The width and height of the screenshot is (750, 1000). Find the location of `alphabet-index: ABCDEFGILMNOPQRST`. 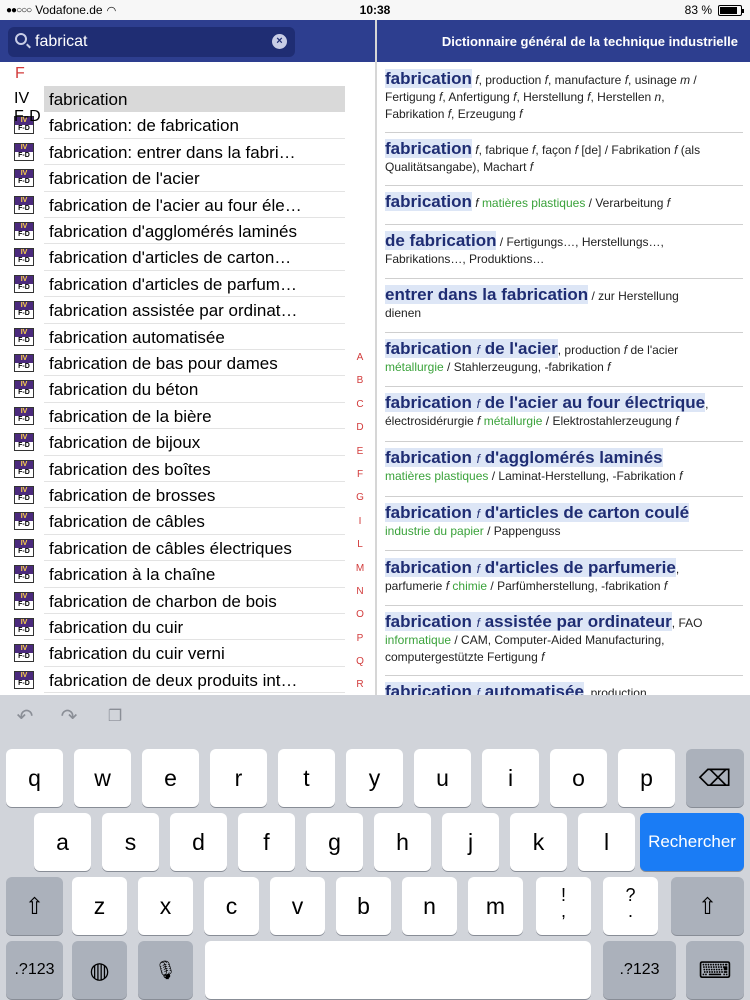

alphabet-index: ABCDEFGILMNOPQRST is located at coordinates (360, 523).